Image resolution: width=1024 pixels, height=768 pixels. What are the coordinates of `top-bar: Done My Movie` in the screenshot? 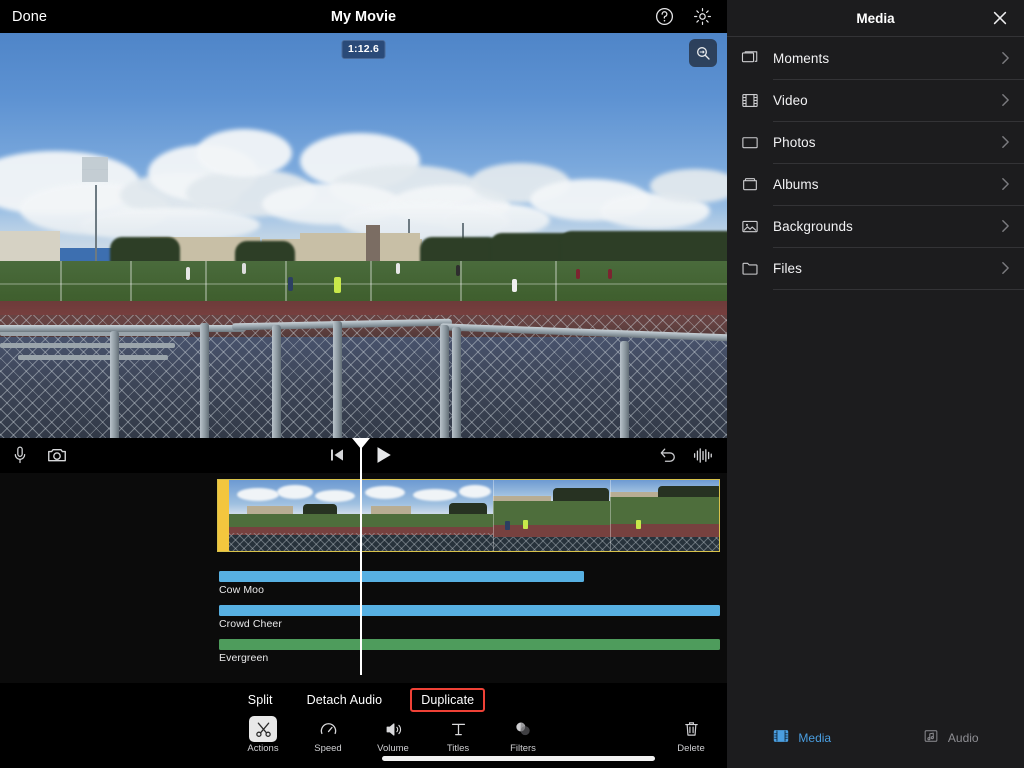 It's located at (363, 16).